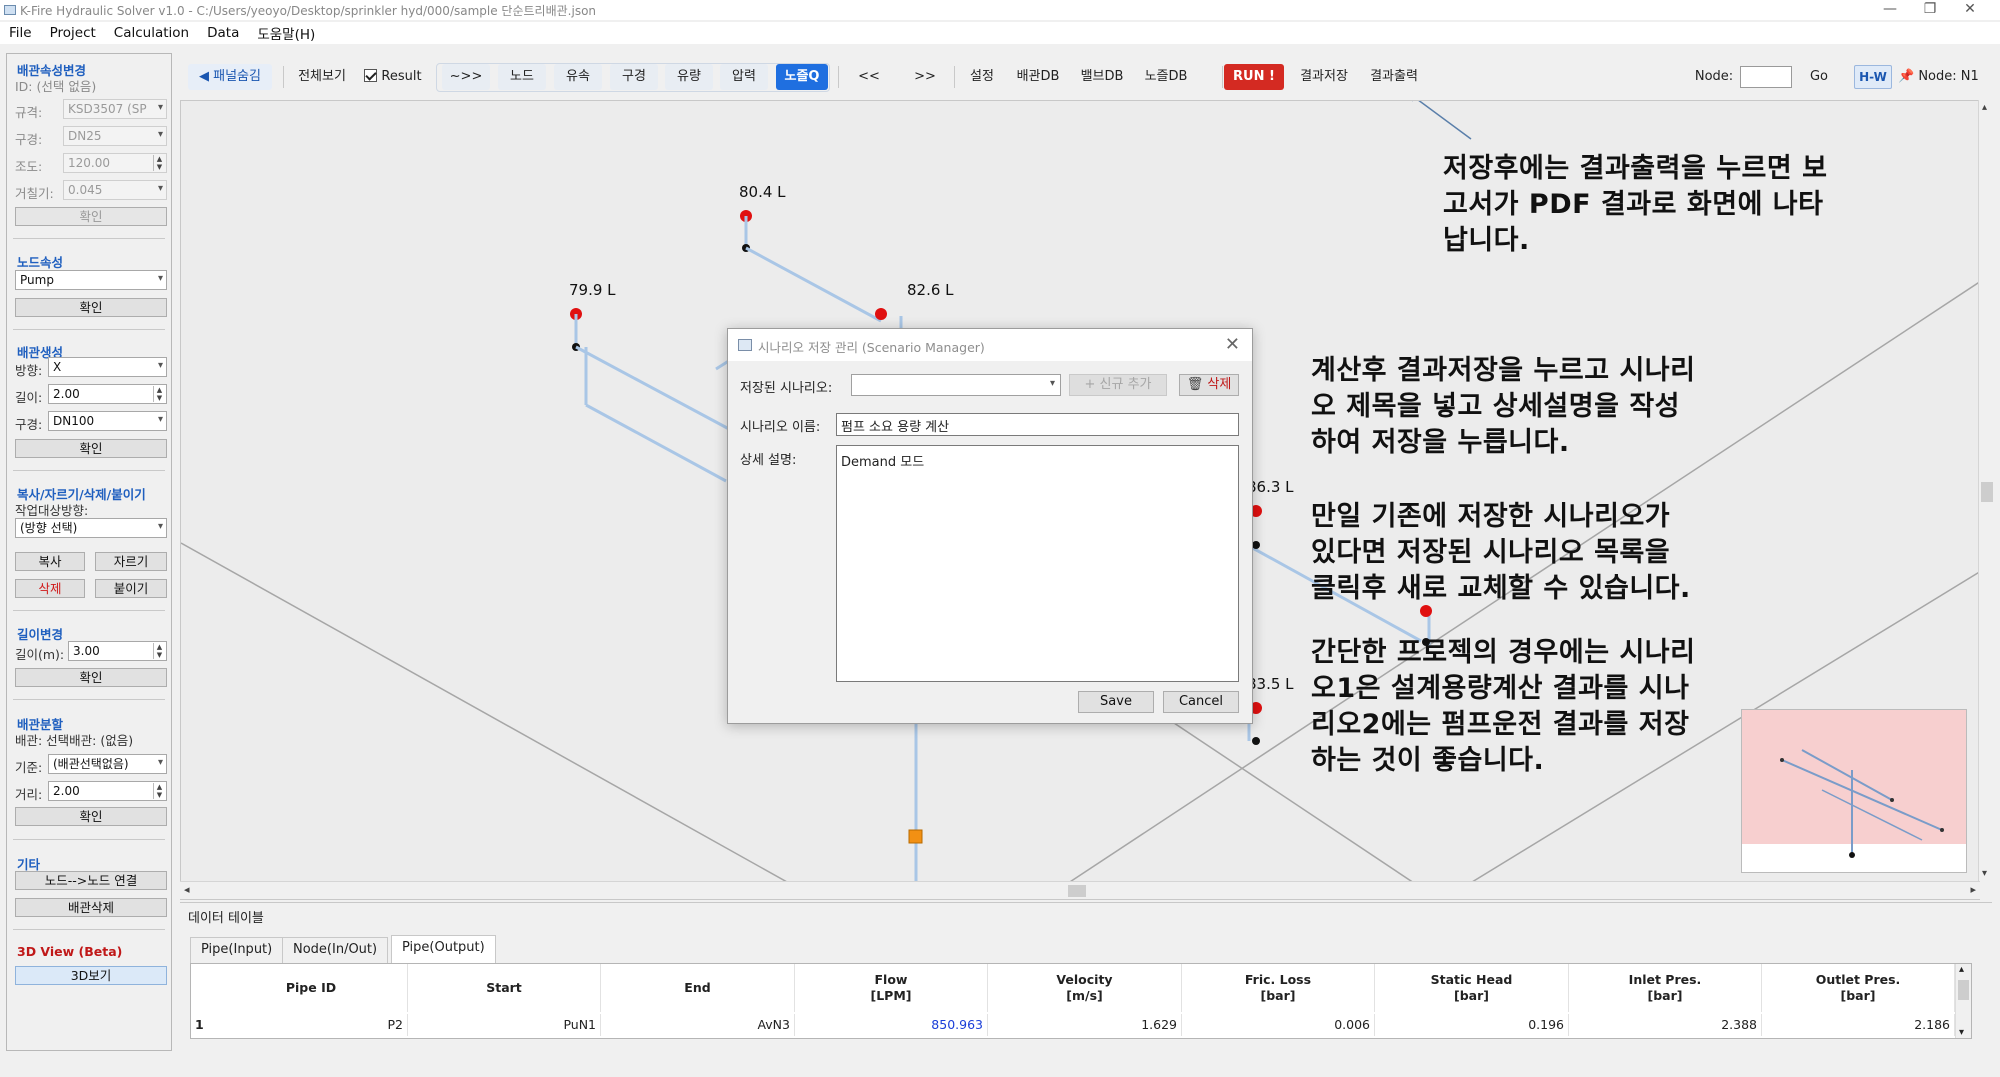 This screenshot has width=2000, height=1077. What do you see at coordinates (578, 77) in the screenshot?
I see `velocity-button: 유속` at bounding box center [578, 77].